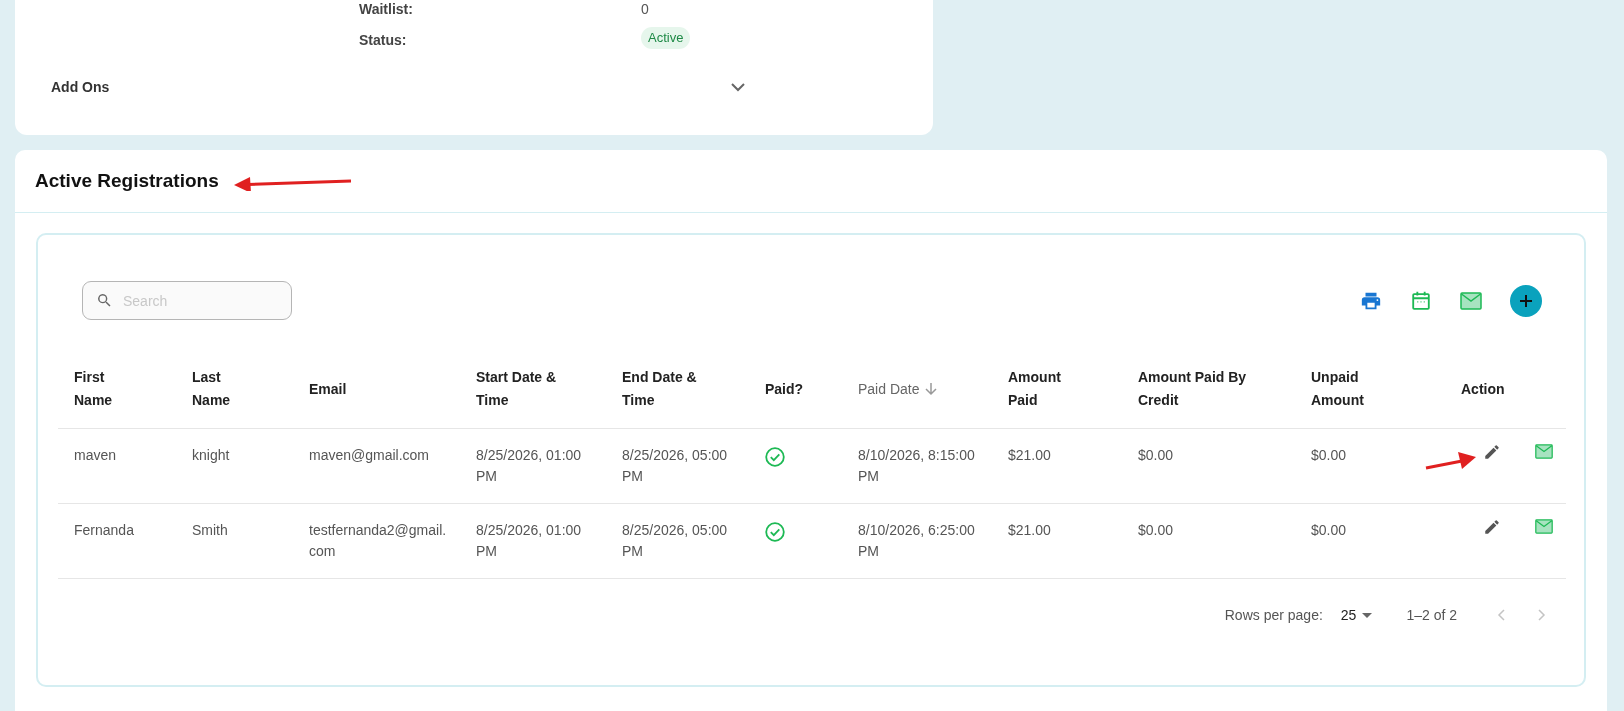 The width and height of the screenshot is (1624, 711). I want to click on chevron-icon, so click(738, 87).